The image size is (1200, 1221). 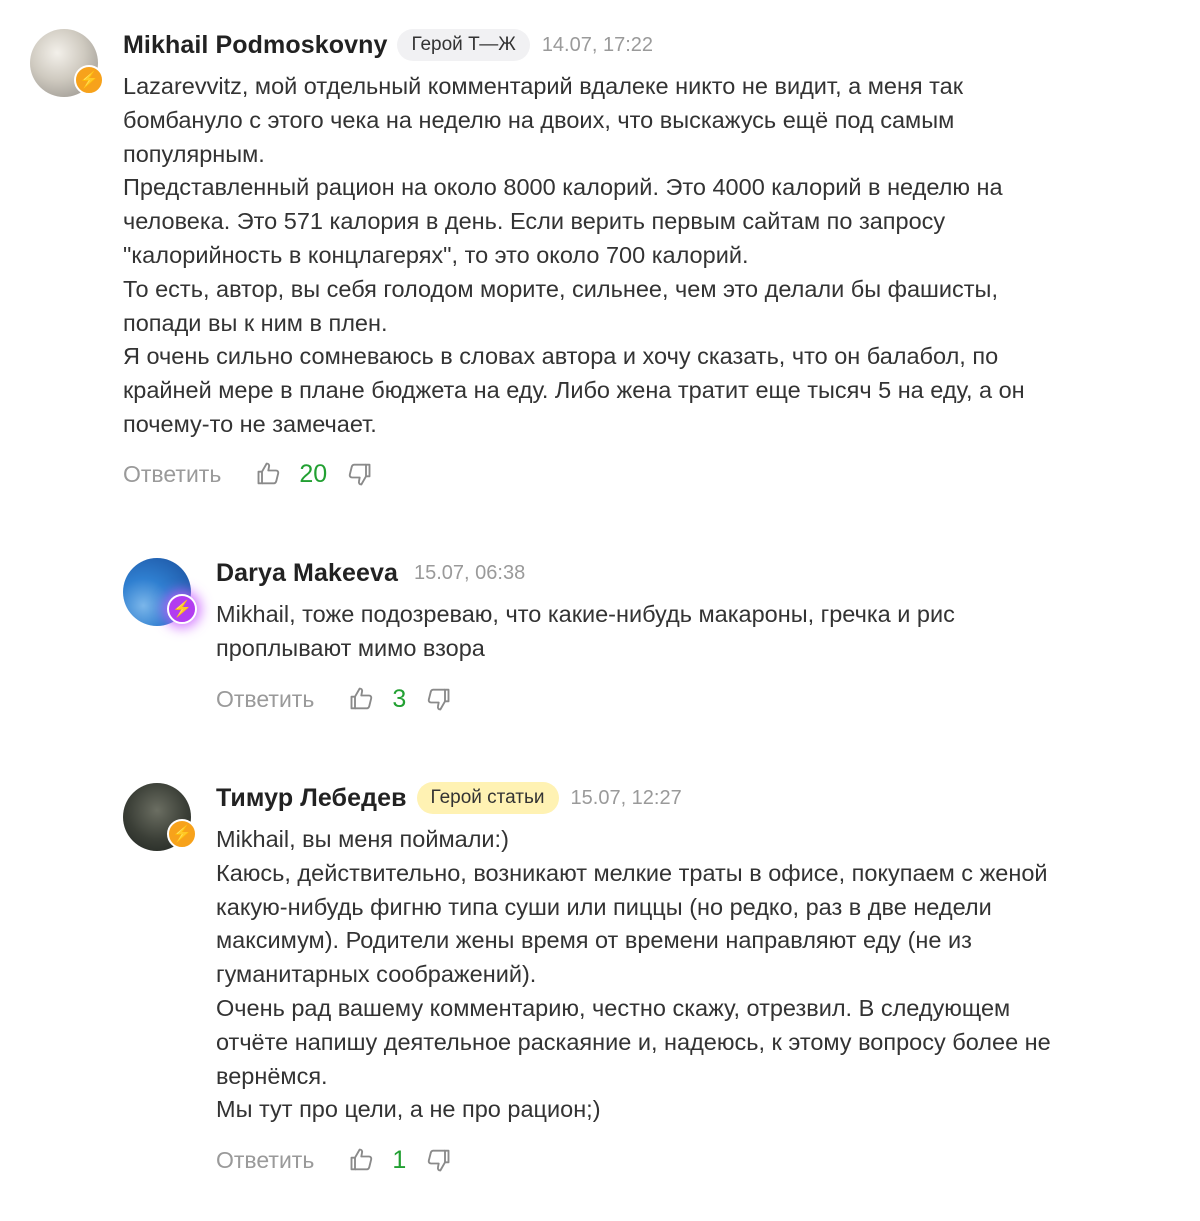 I want to click on author-name: Тимур Лебедев, so click(x=311, y=798).